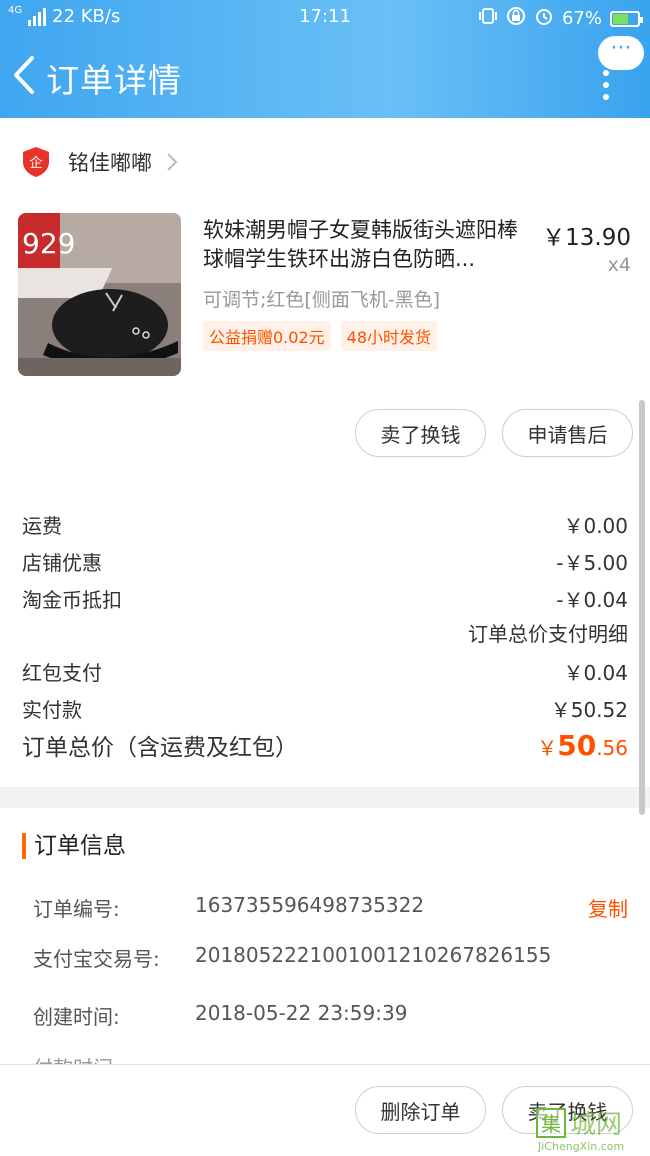 This screenshot has height=1156, width=650. I want to click on created-time-value: 2018-05-22 23:59:39, so click(301, 1013).